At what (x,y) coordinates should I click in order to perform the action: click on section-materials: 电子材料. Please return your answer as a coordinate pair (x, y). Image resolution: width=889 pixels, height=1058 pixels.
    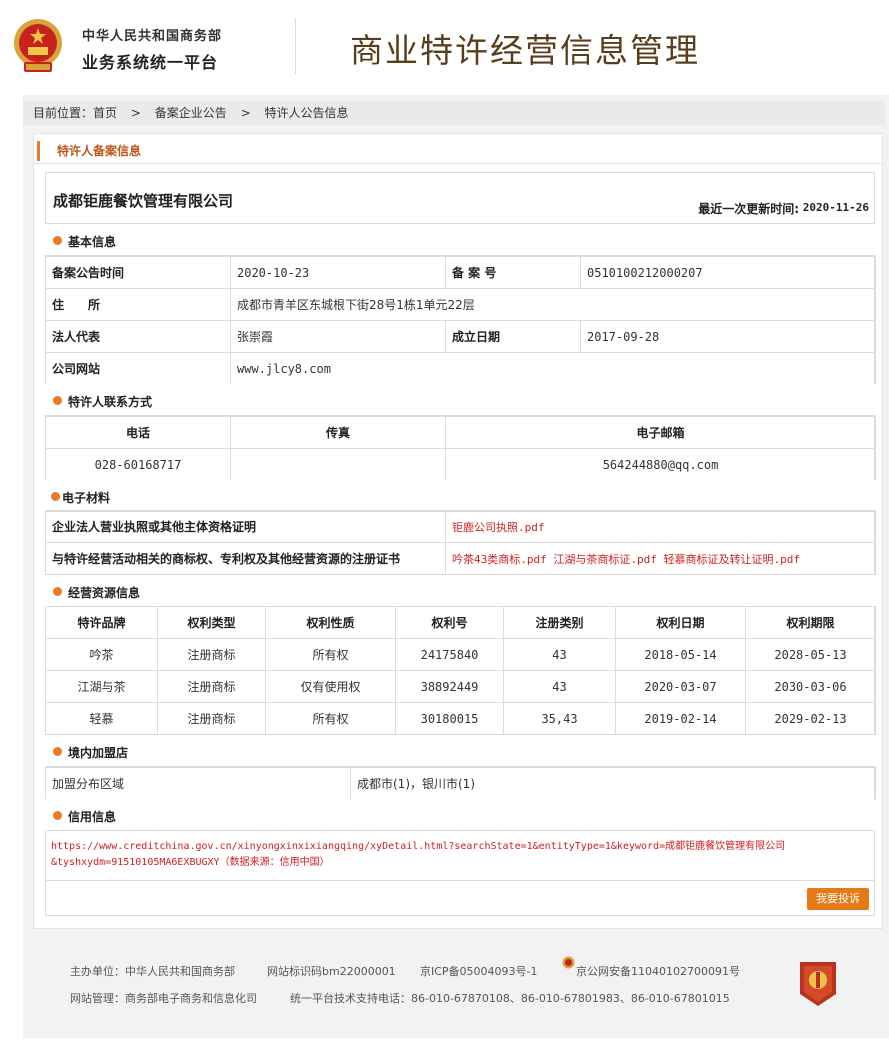
    Looking at the image, I should click on (460, 496).